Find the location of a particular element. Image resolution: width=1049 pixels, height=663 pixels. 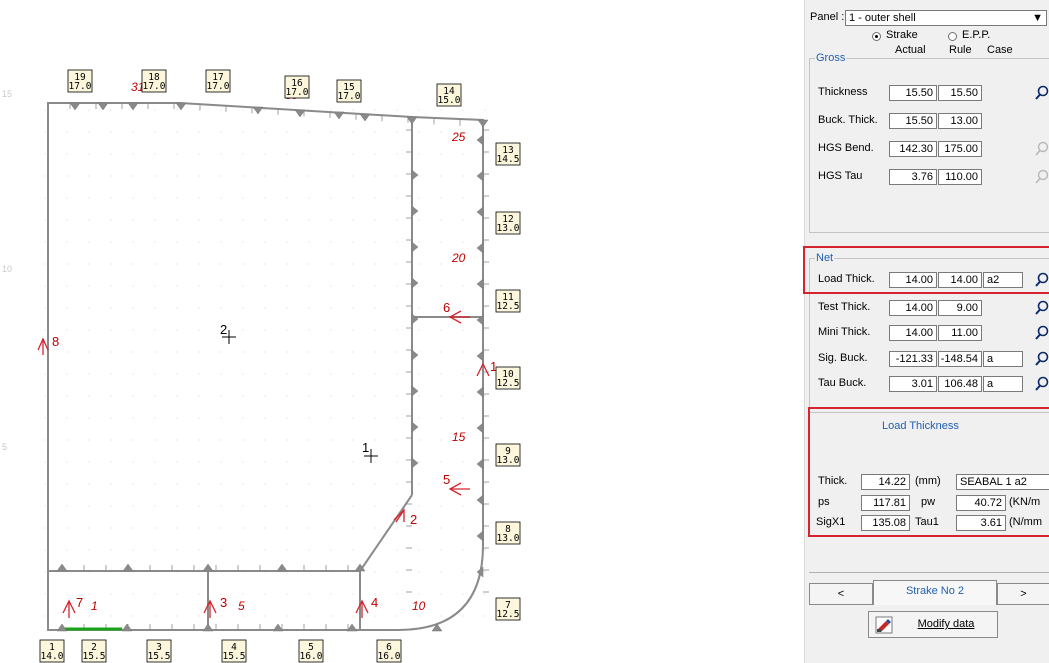

strake-box-10: 1012.5 is located at coordinates (508, 378).